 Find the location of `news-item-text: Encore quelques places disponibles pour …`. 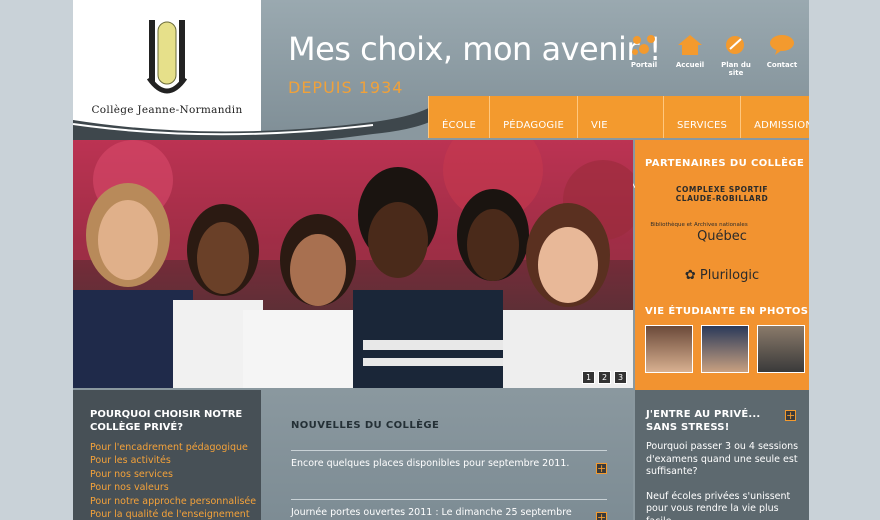

news-item-text: Encore quelques places disponibles pour … is located at coordinates (449, 460).